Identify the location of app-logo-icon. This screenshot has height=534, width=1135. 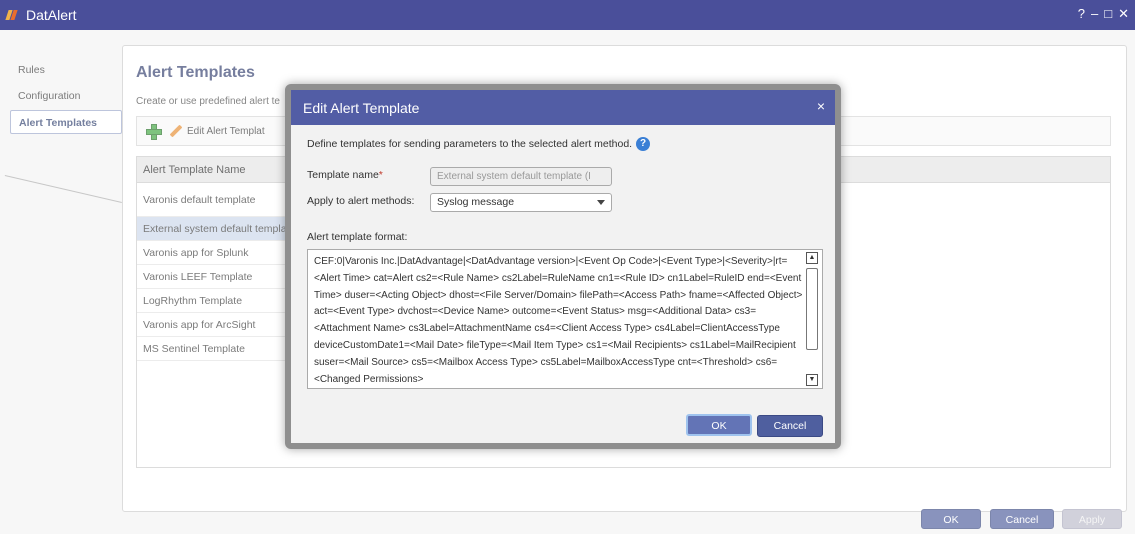
(13, 15).